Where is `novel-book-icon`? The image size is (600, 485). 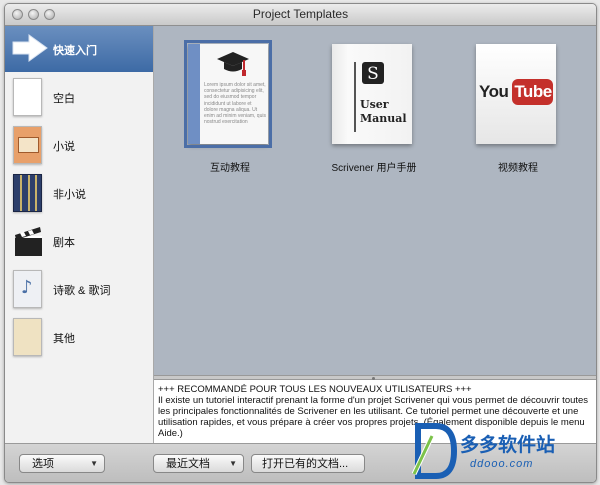 novel-book-icon is located at coordinates (27, 145).